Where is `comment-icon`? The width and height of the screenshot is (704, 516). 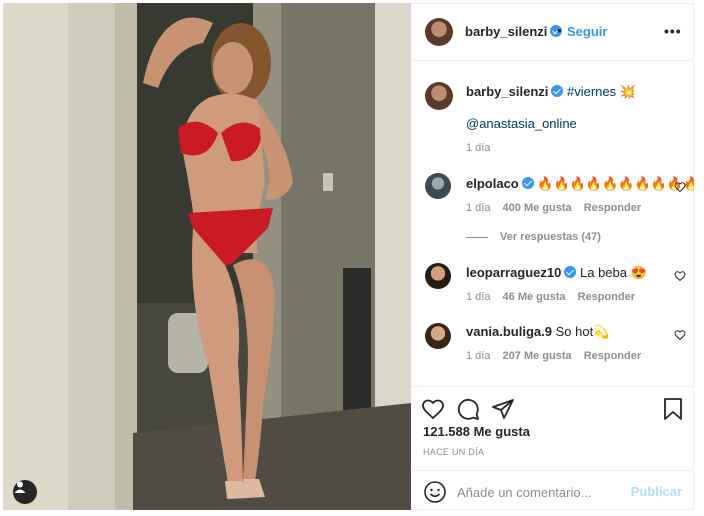
comment-icon is located at coordinates (468, 409).